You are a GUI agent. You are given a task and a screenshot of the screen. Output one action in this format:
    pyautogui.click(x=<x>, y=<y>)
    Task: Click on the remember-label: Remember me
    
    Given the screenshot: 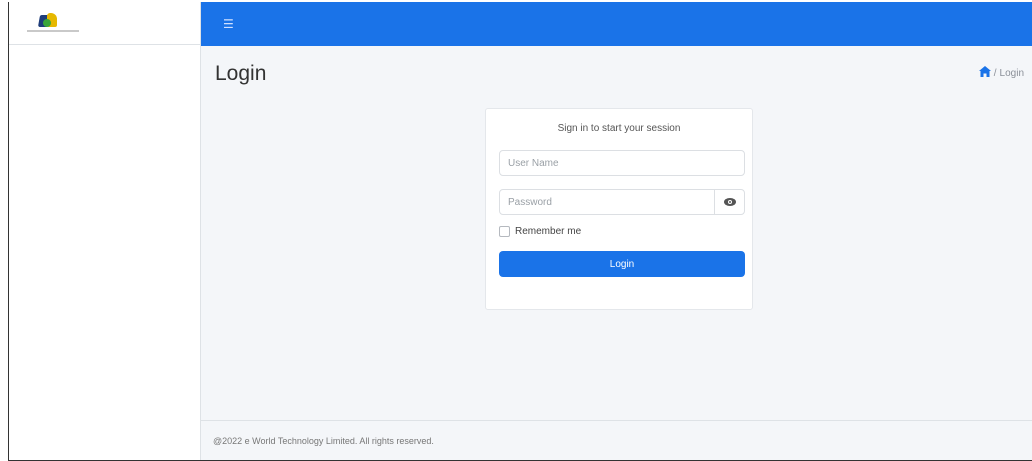 What is the action you would take?
    pyautogui.click(x=548, y=231)
    